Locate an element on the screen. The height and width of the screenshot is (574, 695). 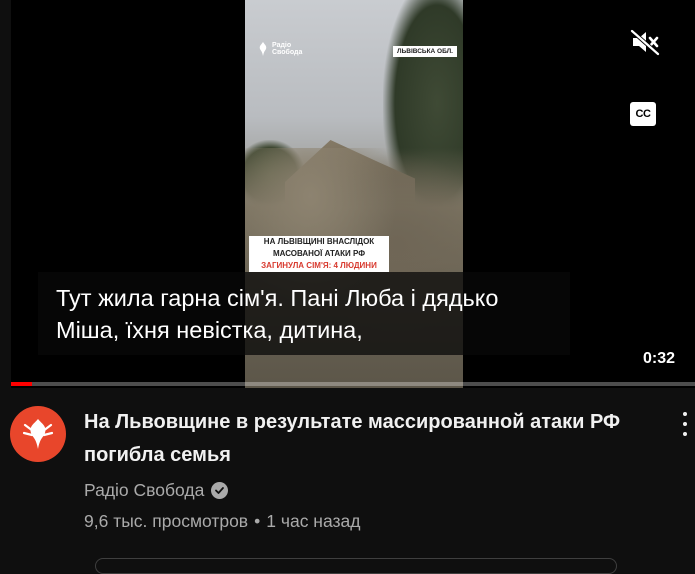
channel-name: Радіо Свобода is located at coordinates (144, 490).